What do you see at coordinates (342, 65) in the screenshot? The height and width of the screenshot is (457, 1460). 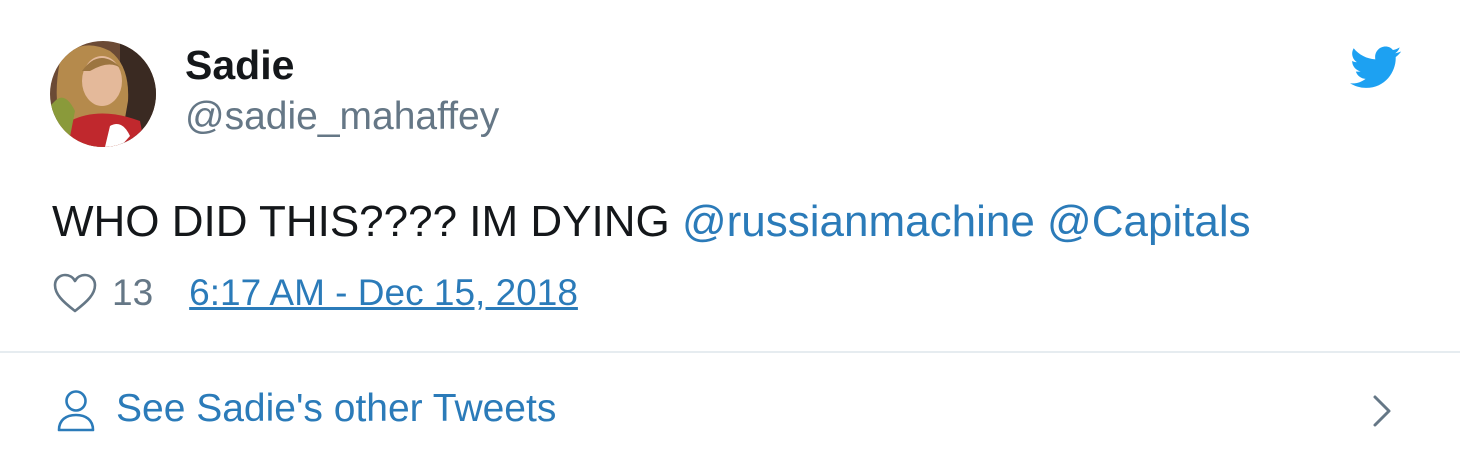 I see `display-name: Sadie` at bounding box center [342, 65].